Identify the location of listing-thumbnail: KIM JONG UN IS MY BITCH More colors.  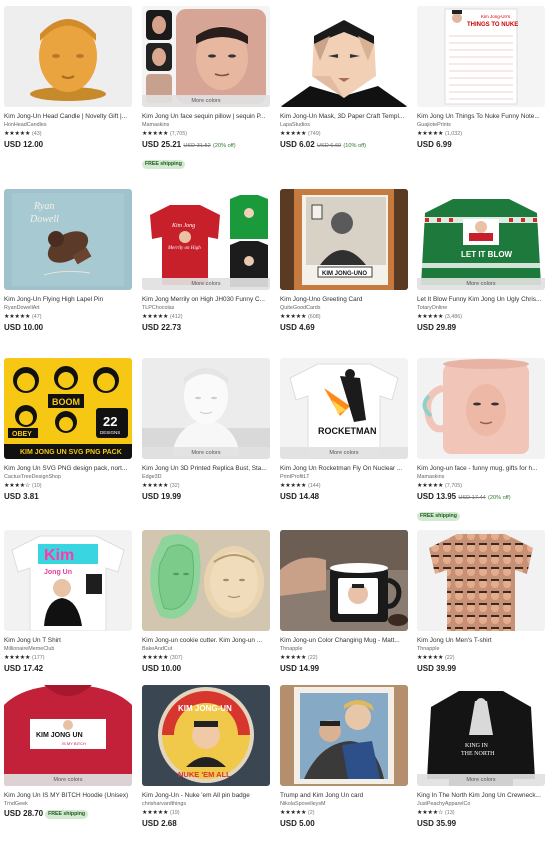
(68, 735).